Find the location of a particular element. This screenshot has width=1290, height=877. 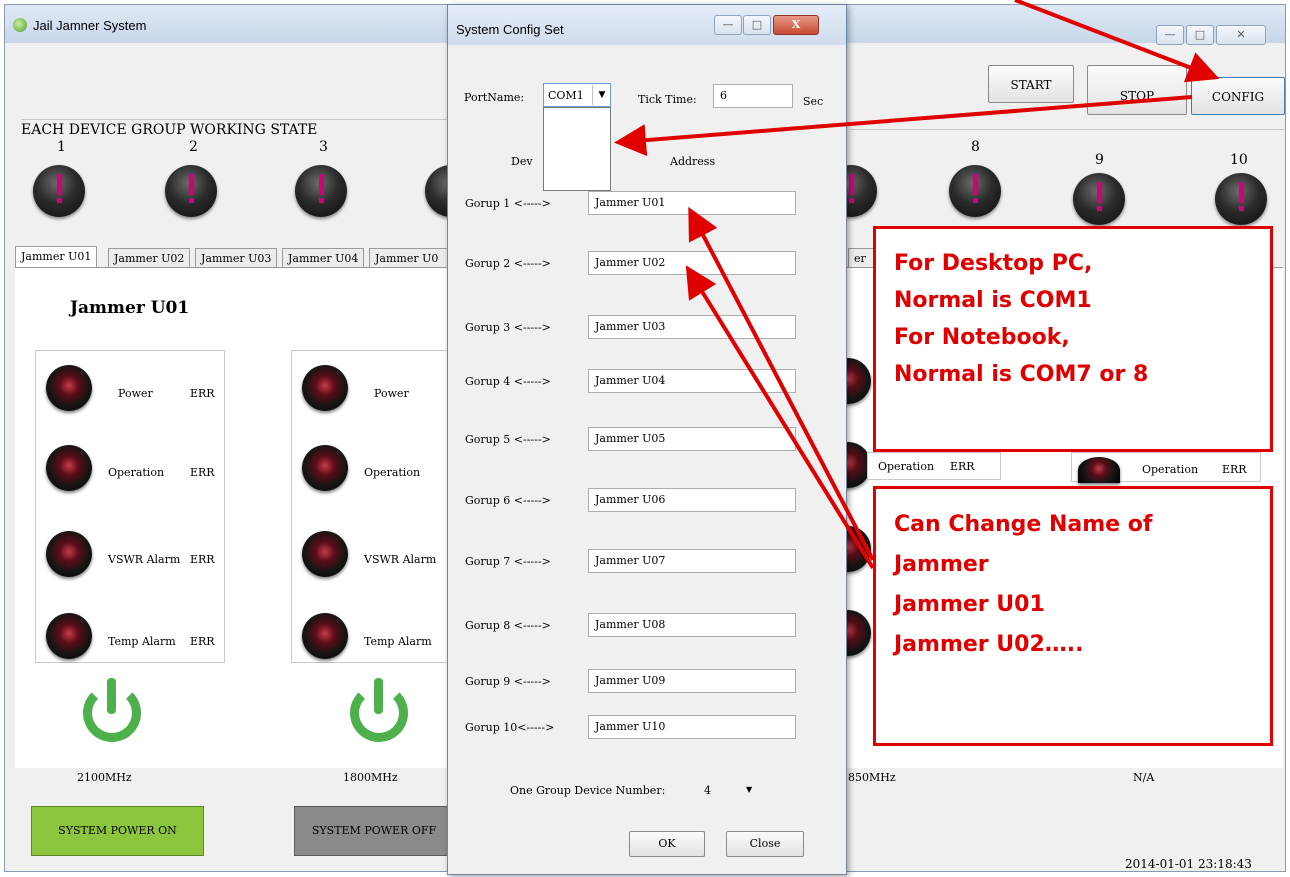

arrow-to-port-list is located at coordinates (903, 126).